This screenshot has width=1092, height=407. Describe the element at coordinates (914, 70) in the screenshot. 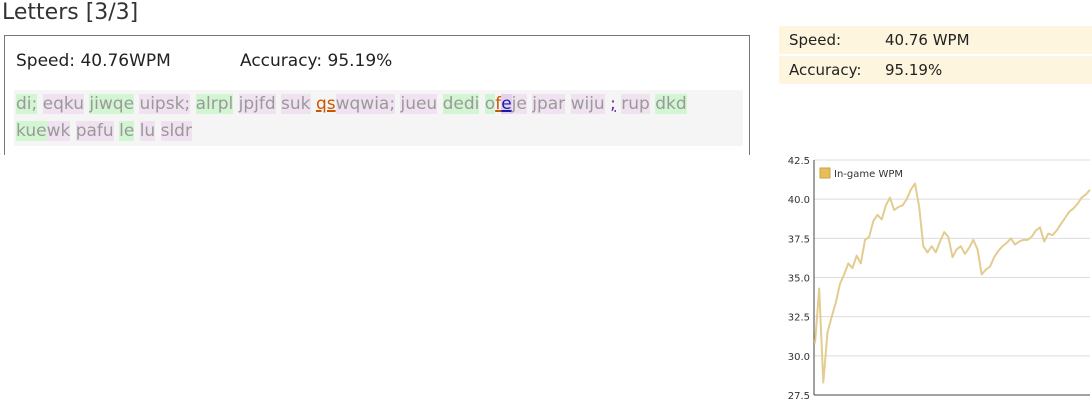

I see `summary-accuracy-value: 95.19%` at that location.